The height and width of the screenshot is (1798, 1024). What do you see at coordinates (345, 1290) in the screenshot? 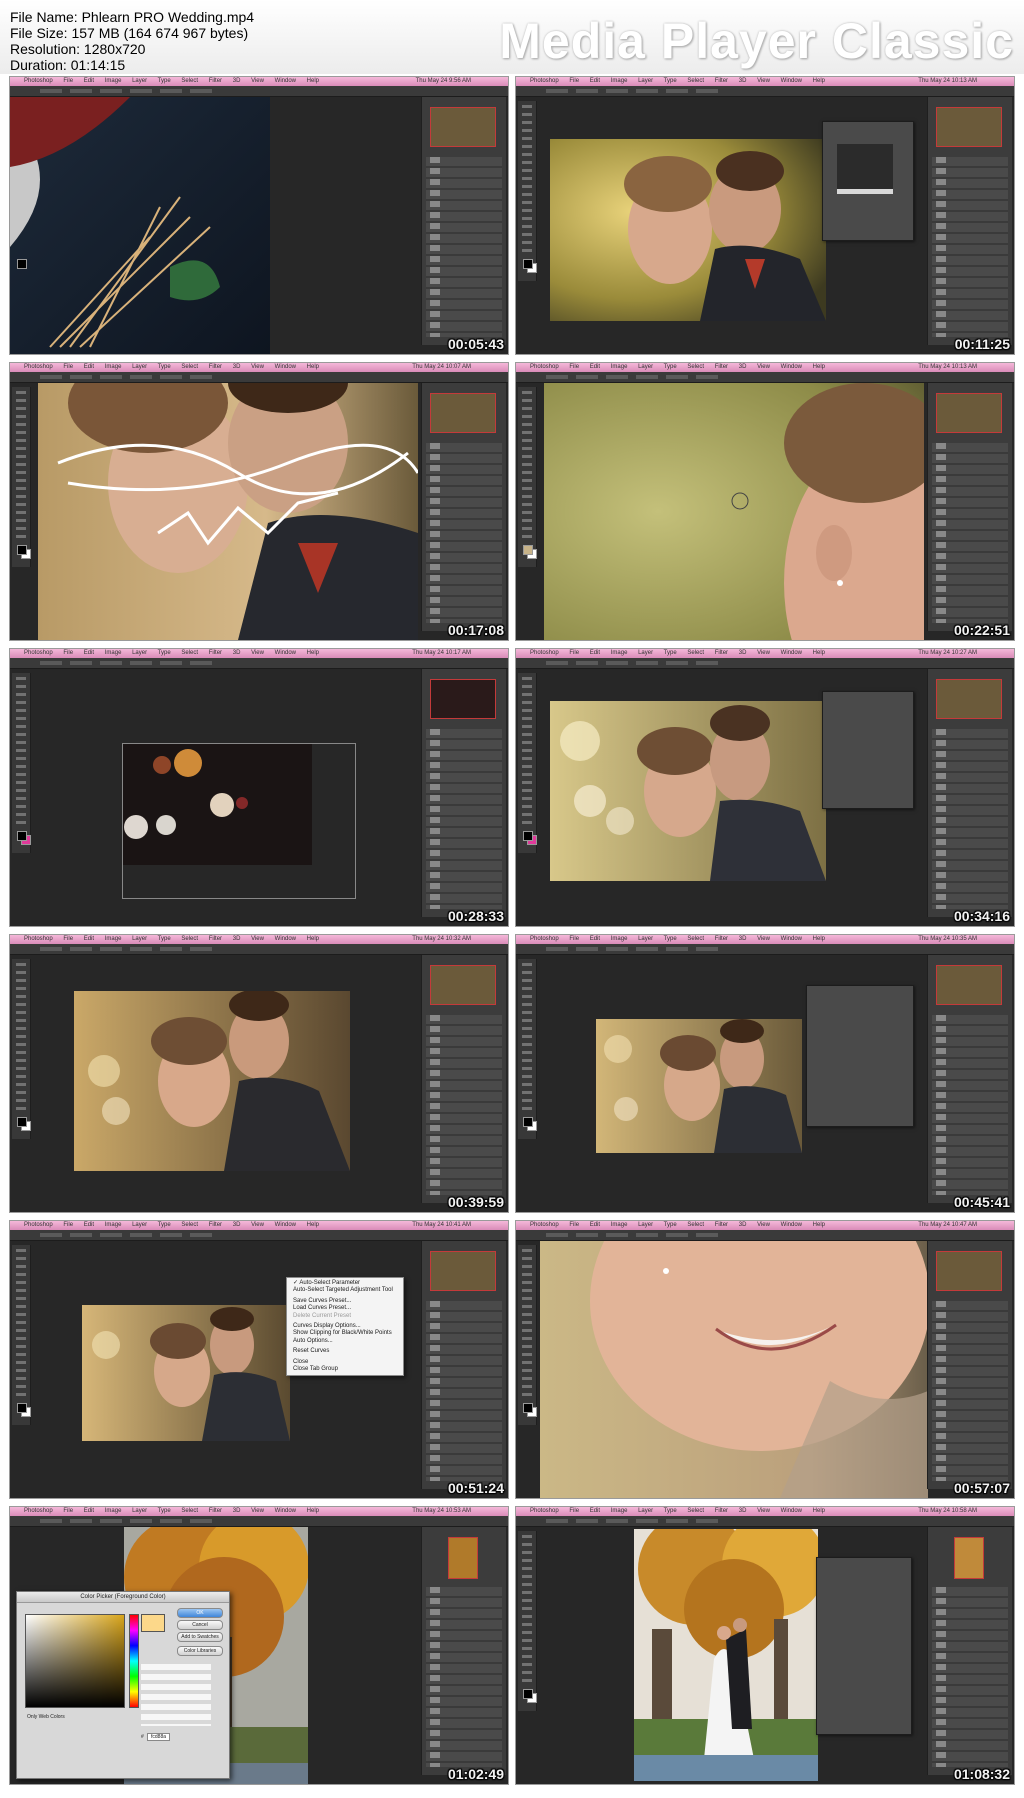
I see `menu-item-auto-select-tat: Auto-Select Targeted Adjustment Tool` at bounding box center [345, 1290].